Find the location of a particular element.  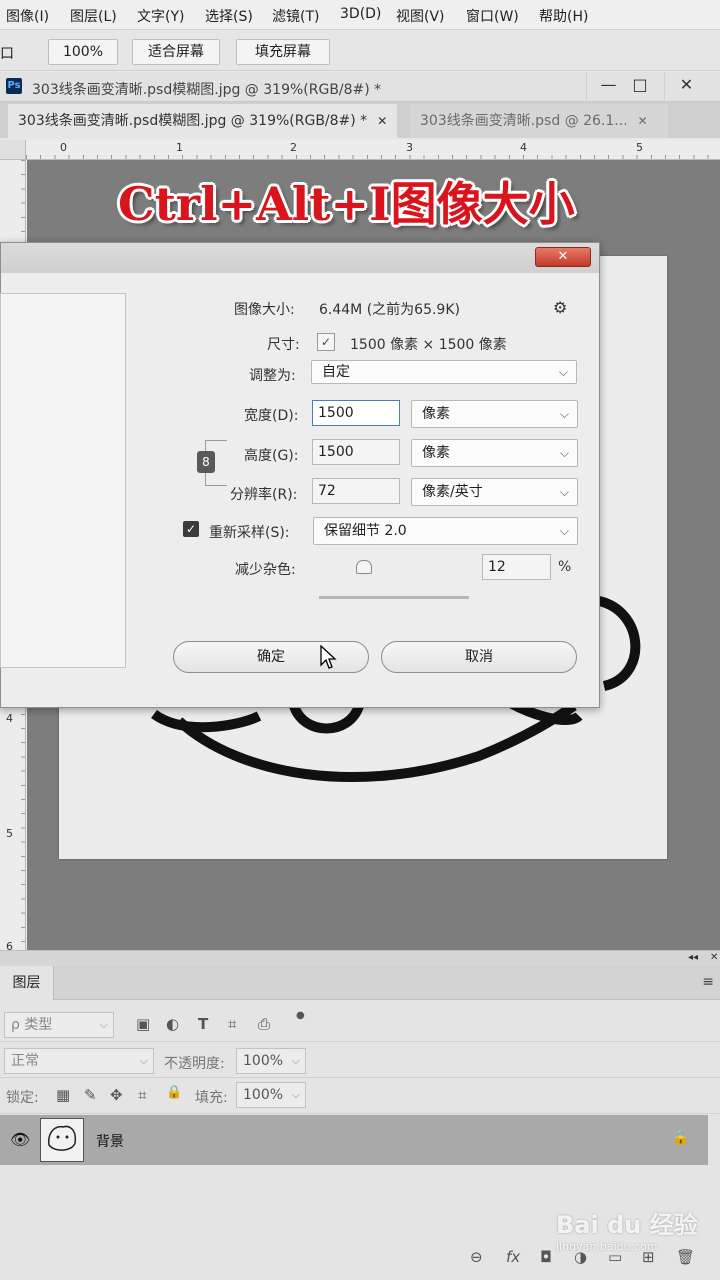

layer-thumbnail is located at coordinates (62, 1140).